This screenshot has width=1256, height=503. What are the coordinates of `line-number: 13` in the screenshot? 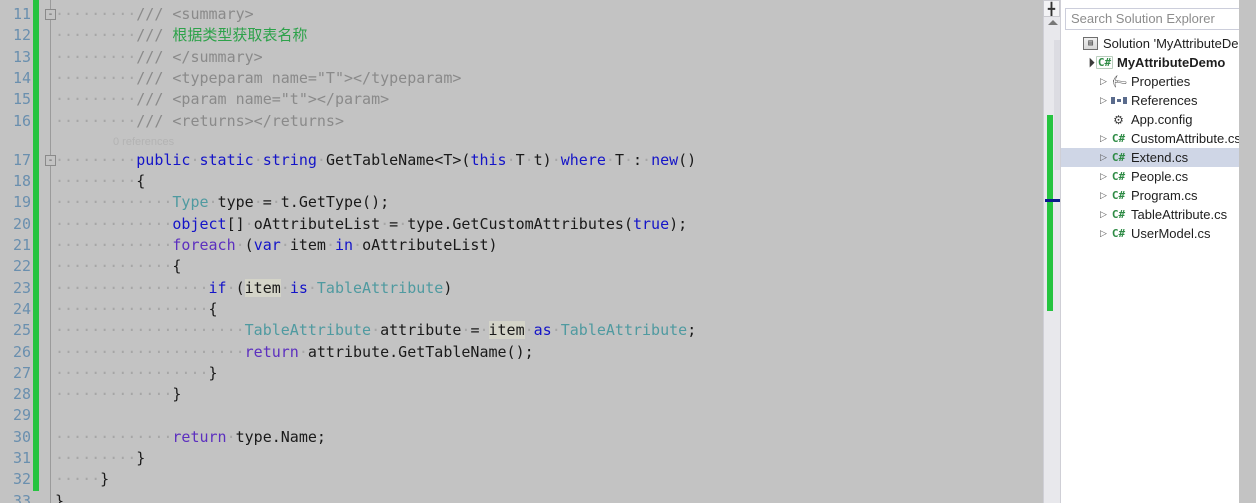 It's located at (21, 56).